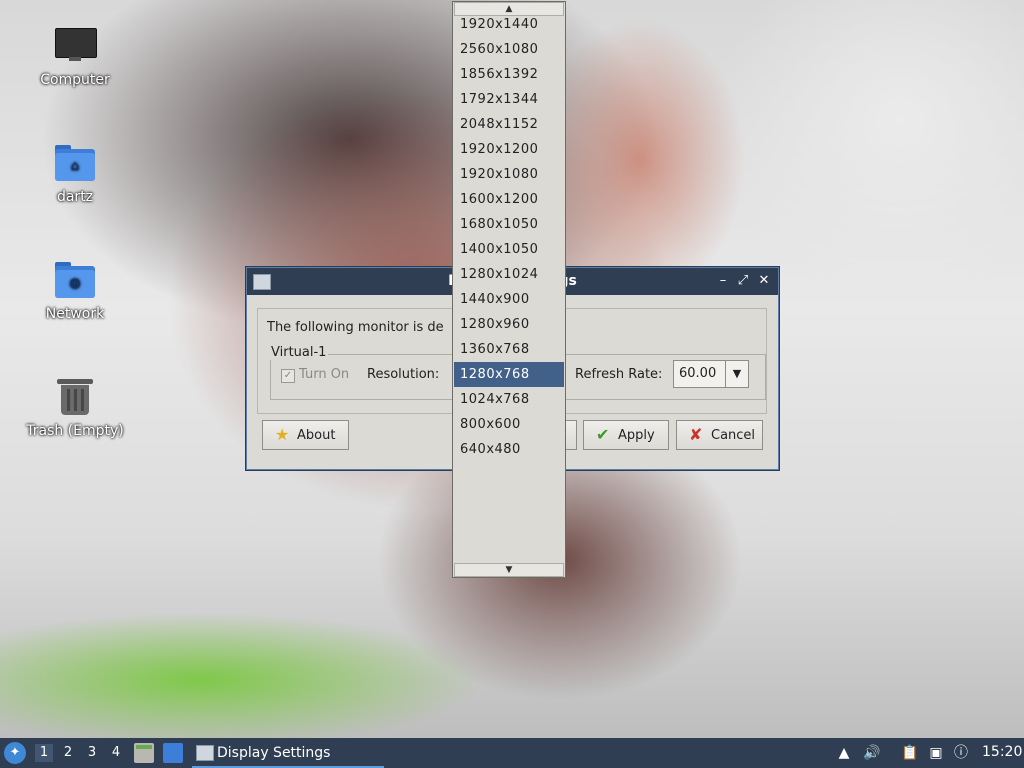 The height and width of the screenshot is (768, 1024). I want to click on turn-on-checkbox: ✓, so click(288, 376).